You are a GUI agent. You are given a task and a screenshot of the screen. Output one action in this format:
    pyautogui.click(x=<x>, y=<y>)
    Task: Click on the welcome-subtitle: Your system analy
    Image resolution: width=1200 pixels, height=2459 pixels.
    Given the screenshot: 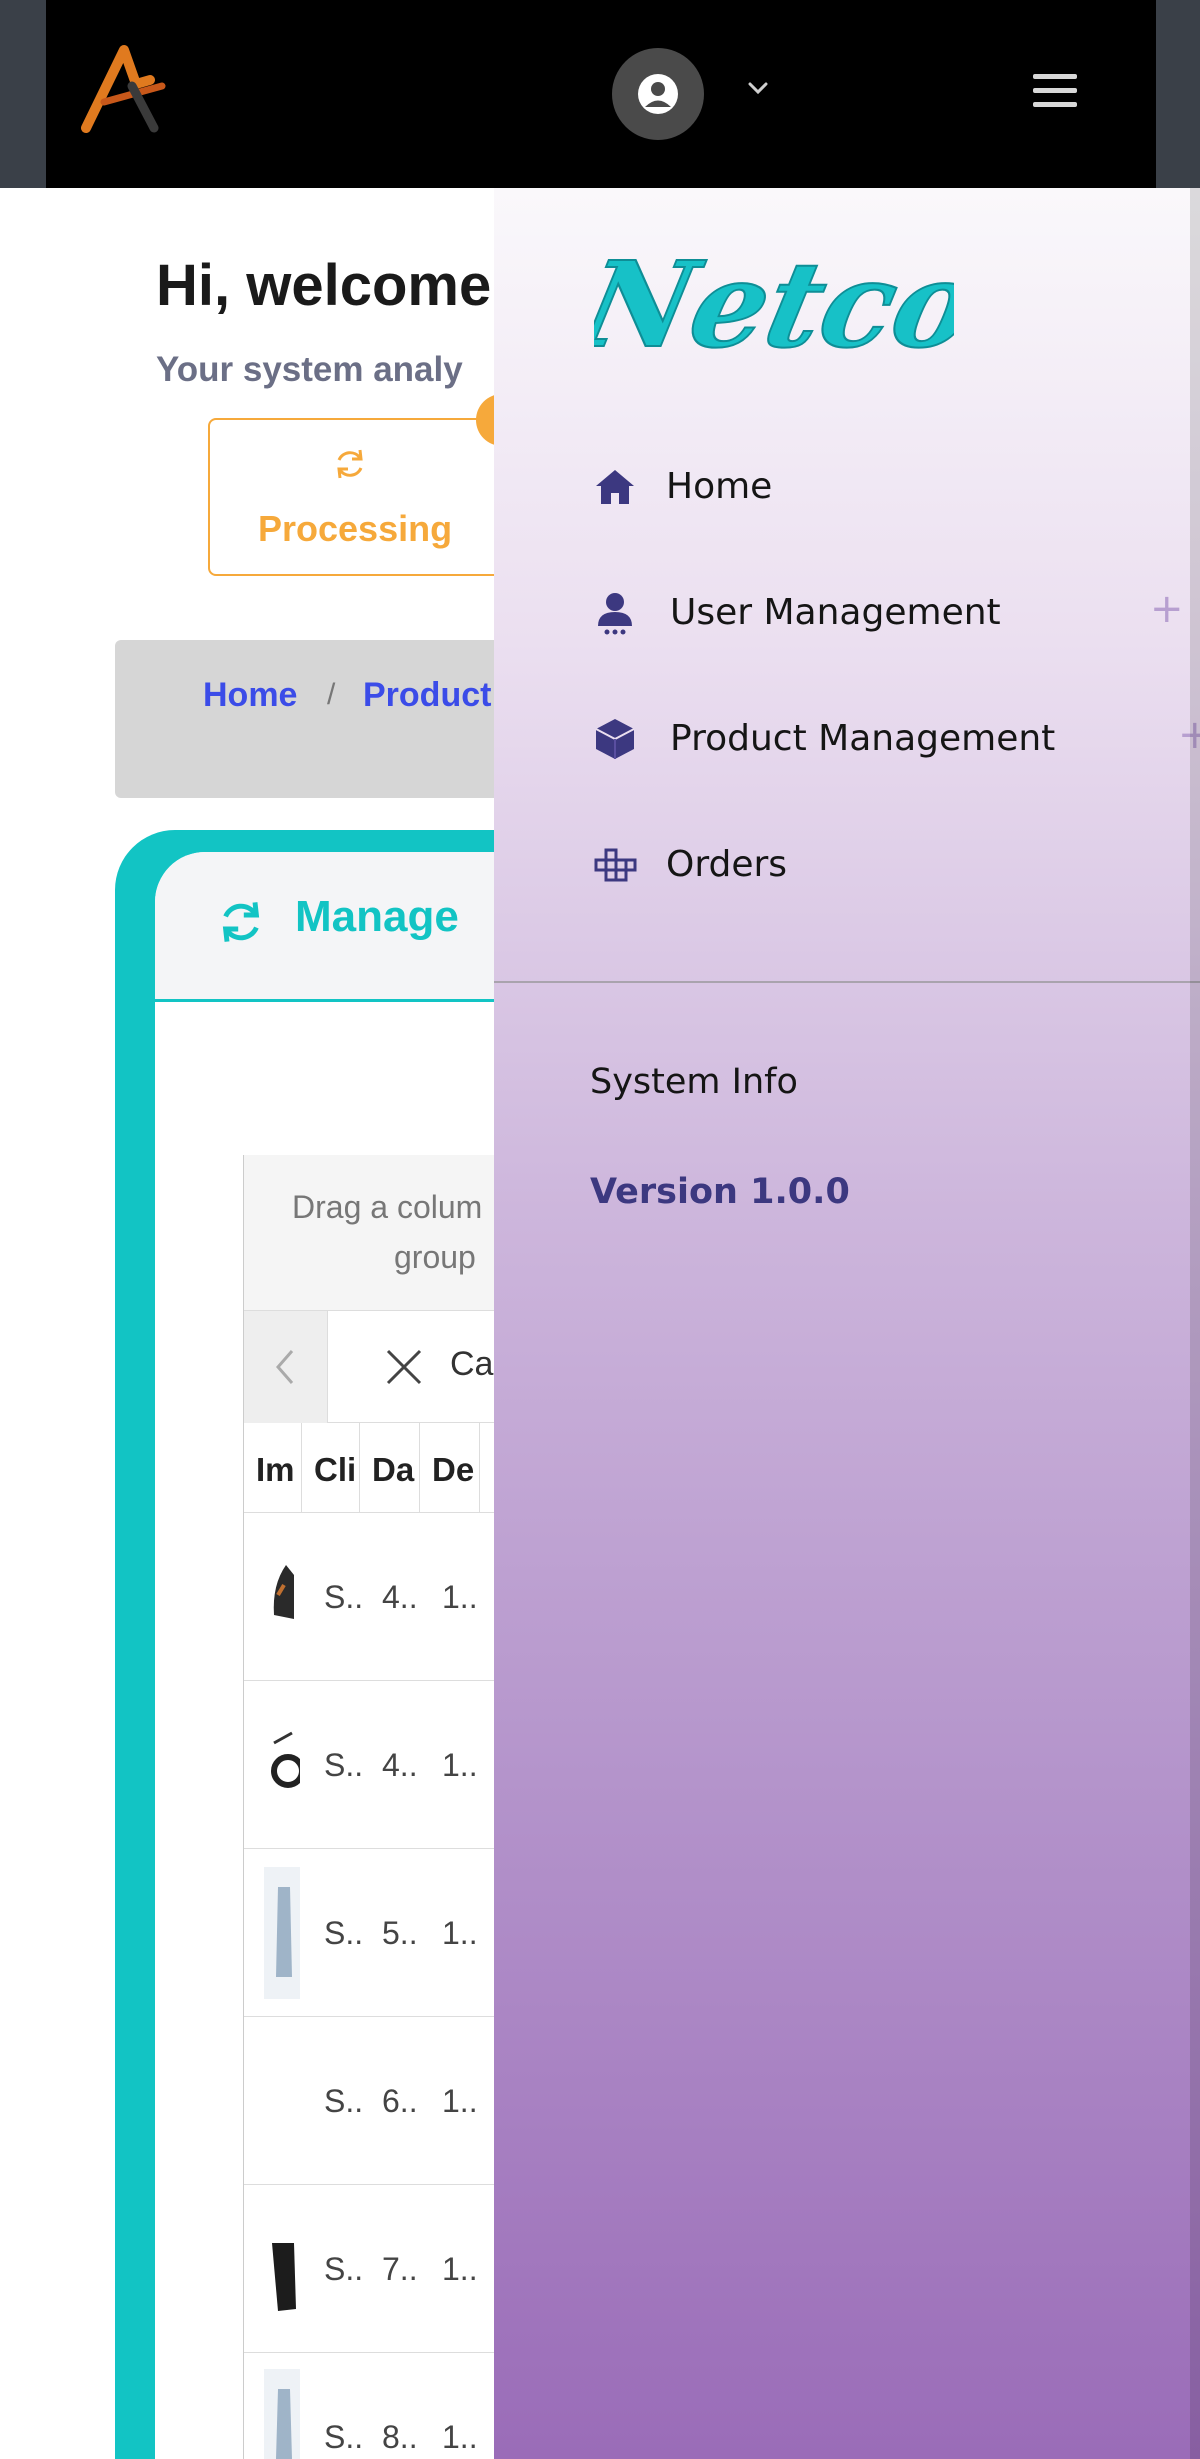 What is the action you would take?
    pyautogui.click(x=309, y=369)
    